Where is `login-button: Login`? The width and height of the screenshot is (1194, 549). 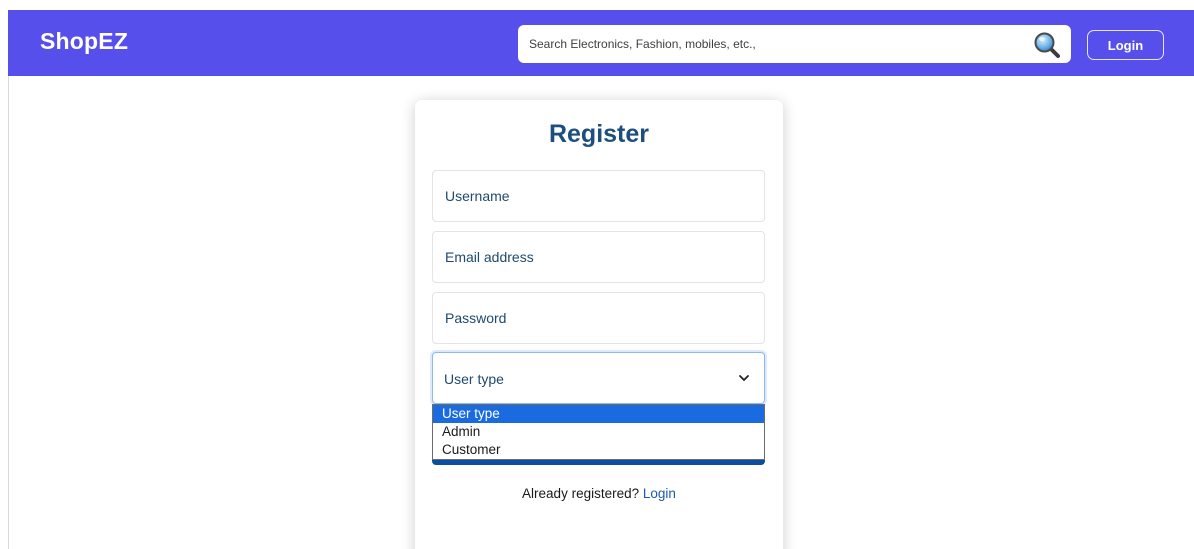 login-button: Login is located at coordinates (1125, 45).